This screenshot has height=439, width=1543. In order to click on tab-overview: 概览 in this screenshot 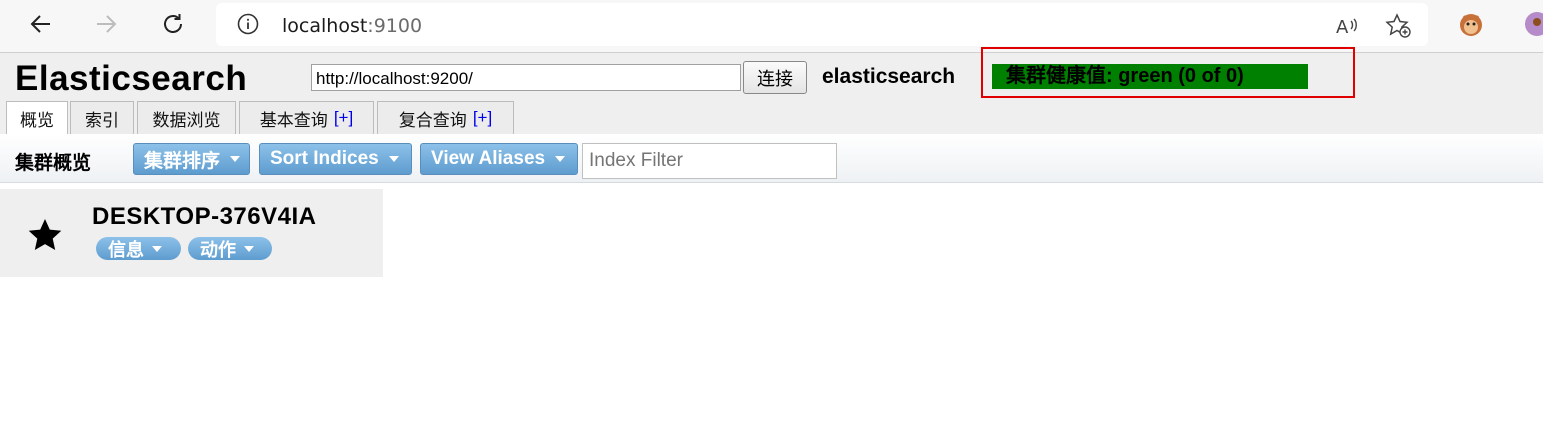, I will do `click(37, 118)`.